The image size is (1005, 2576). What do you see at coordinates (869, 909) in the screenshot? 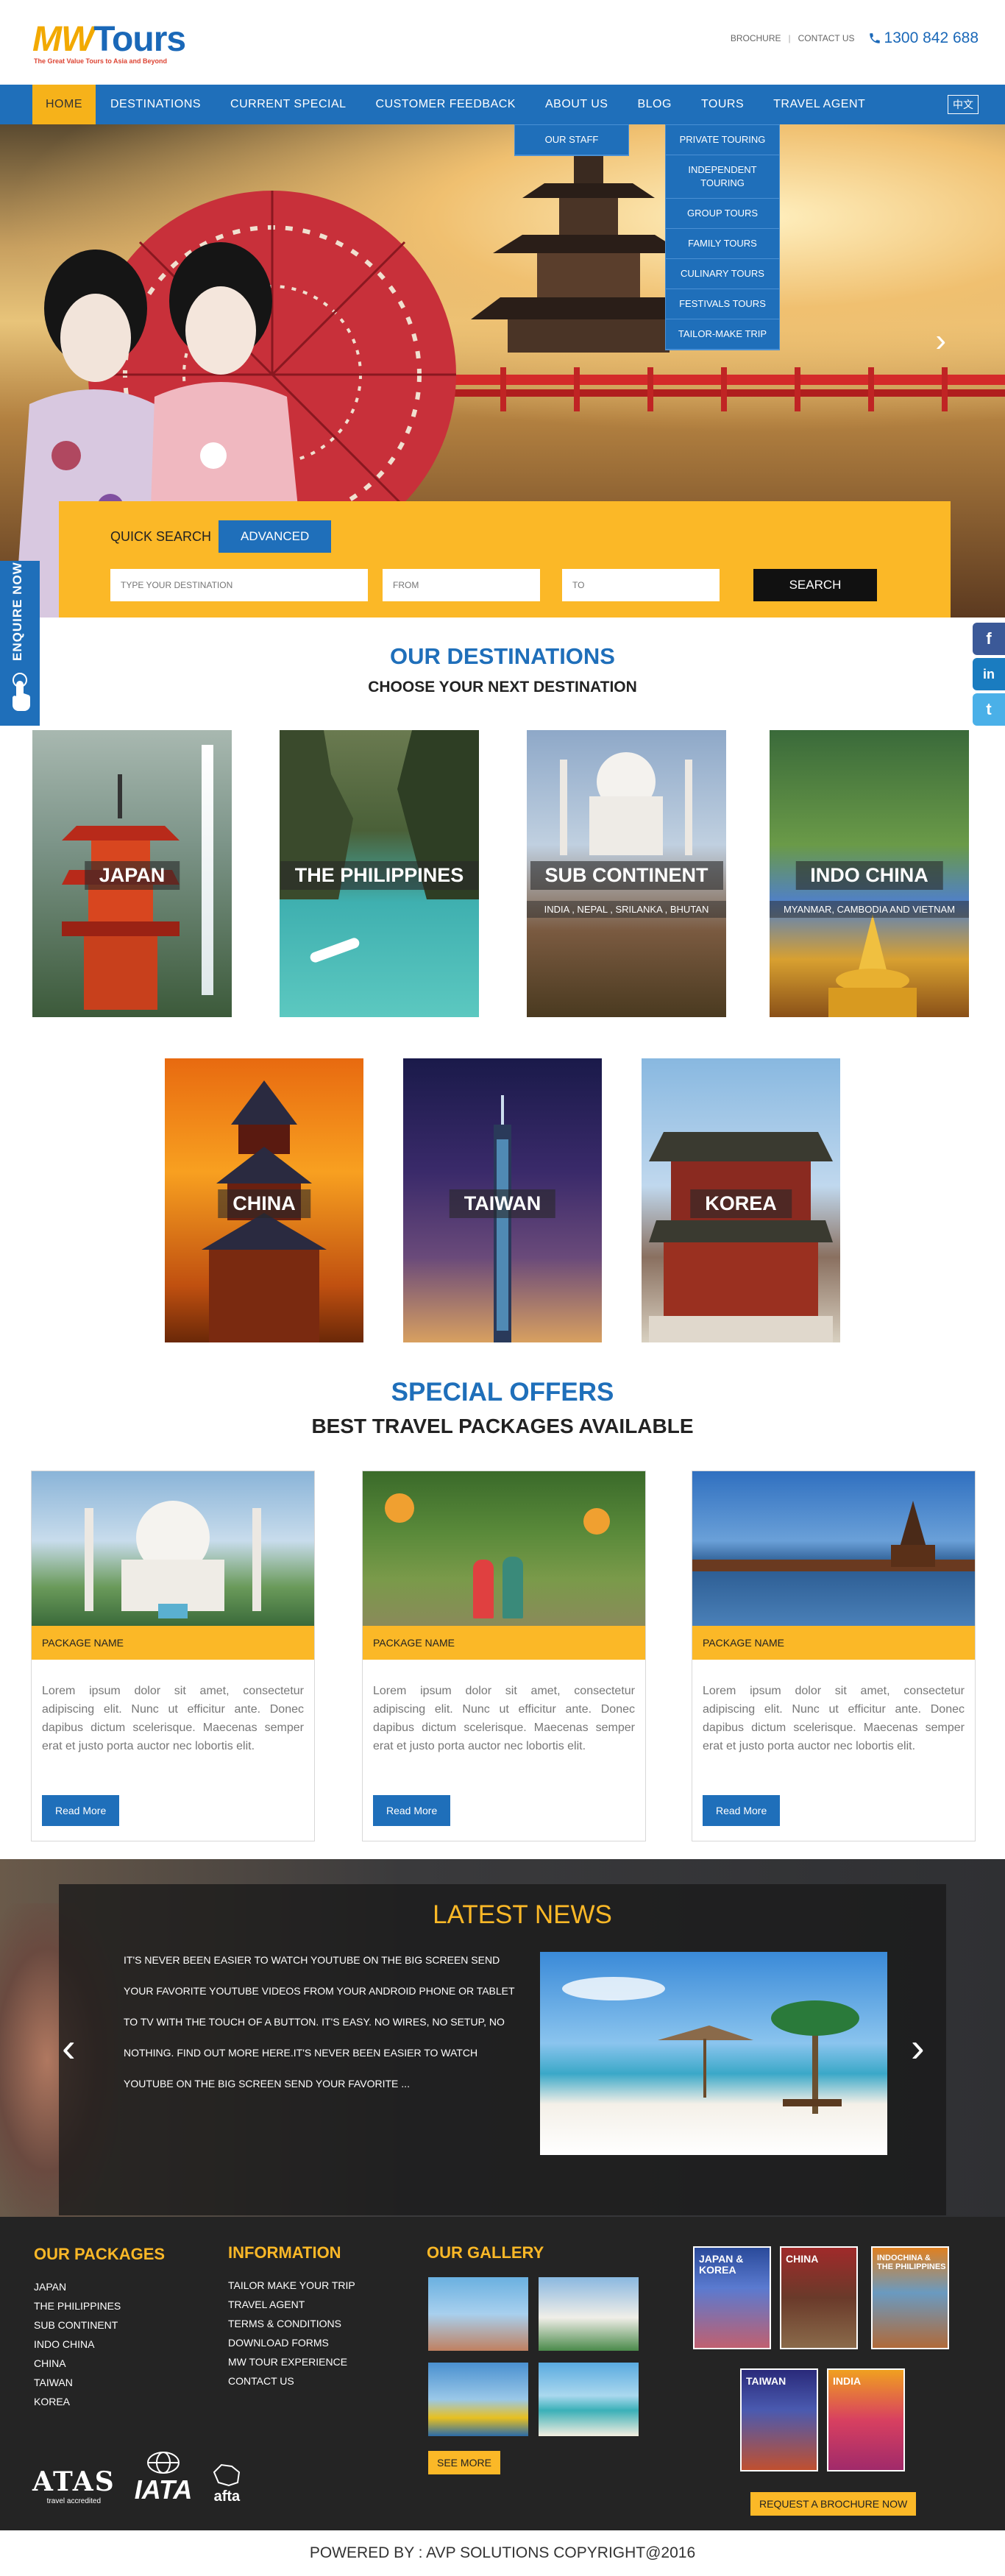
I see `destination-sublabel: MYANMAR, CAMBODIA AND VIETNAM` at bounding box center [869, 909].